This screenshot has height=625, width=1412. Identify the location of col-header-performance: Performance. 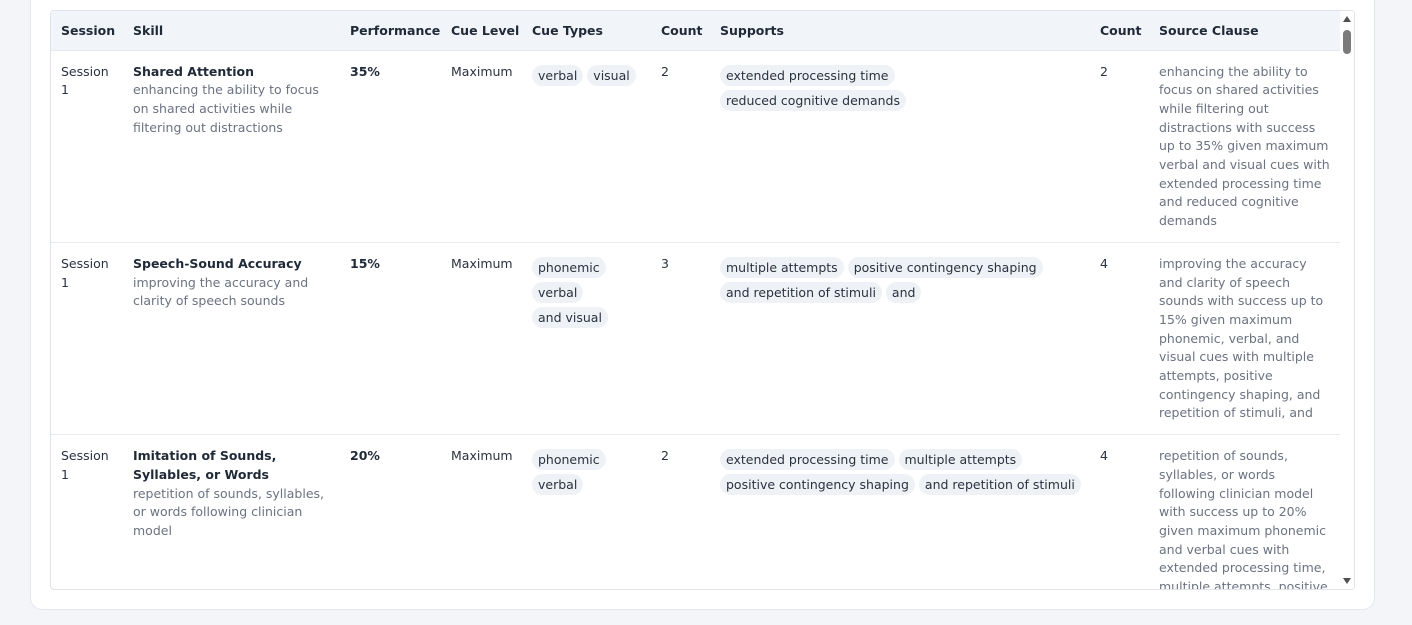
(390, 31).